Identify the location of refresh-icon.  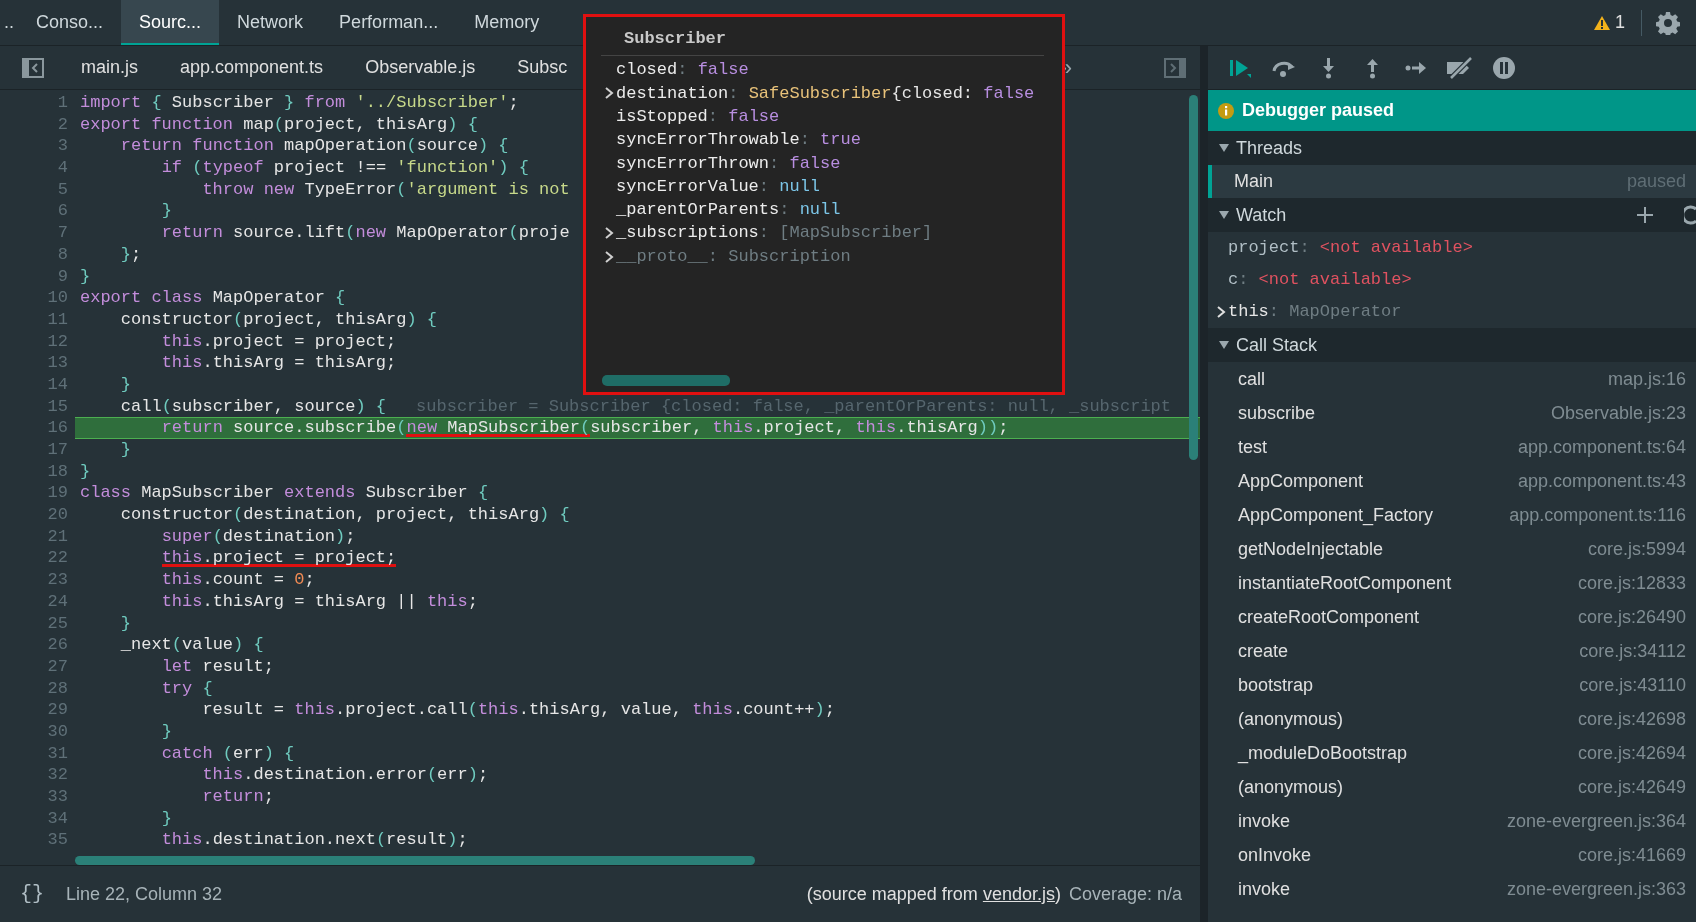
(1690, 215).